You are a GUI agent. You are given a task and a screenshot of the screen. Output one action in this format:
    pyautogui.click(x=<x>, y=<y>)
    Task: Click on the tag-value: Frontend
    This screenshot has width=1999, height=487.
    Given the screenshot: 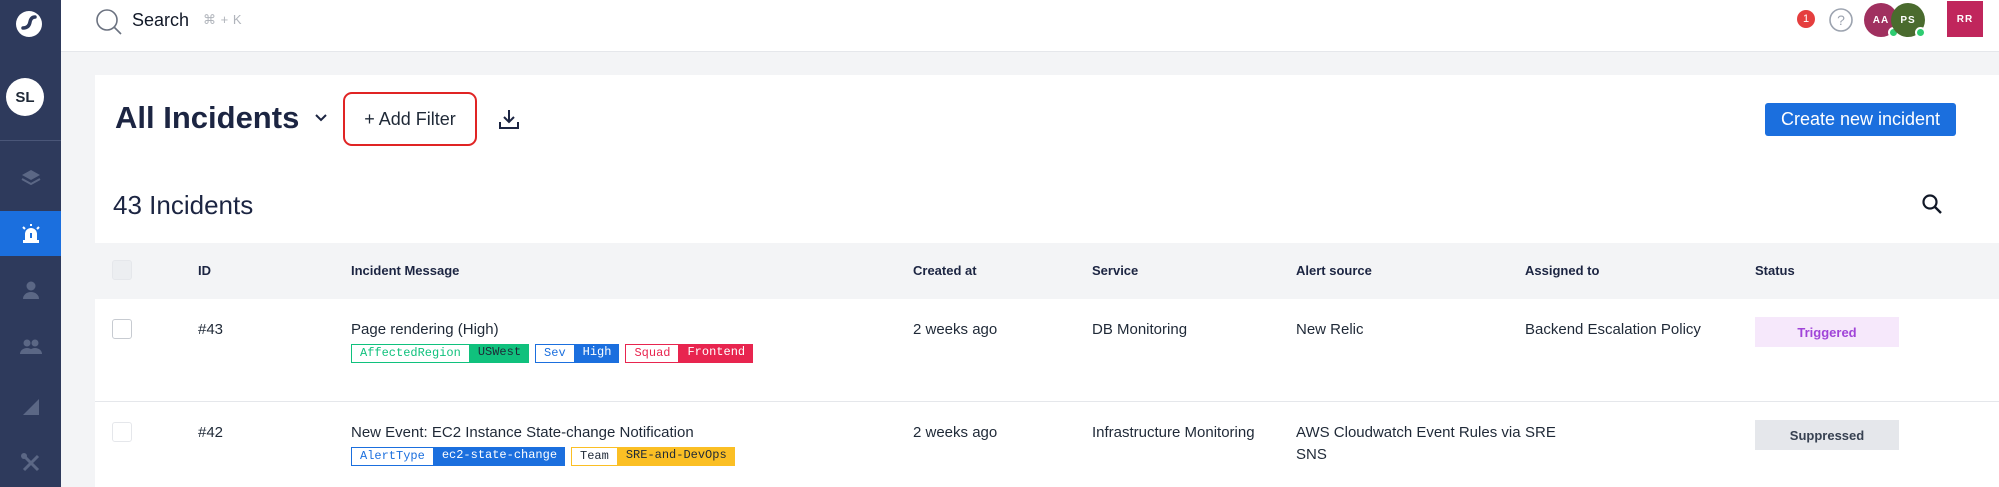 What is the action you would take?
    pyautogui.click(x=716, y=353)
    